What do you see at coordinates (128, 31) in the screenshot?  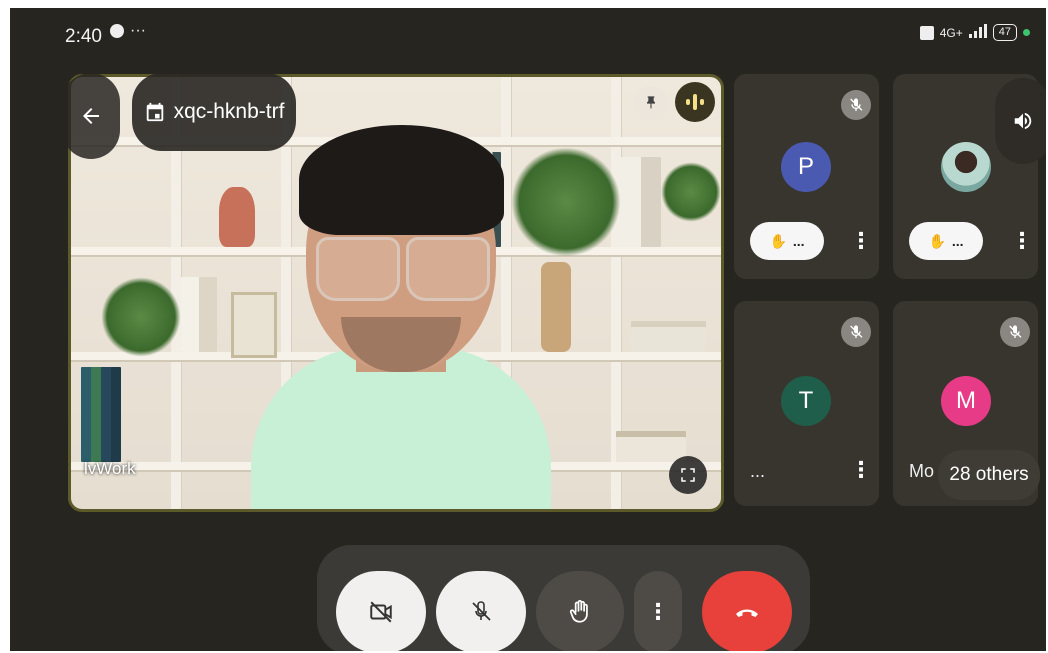 I see `status-icons-left: ···` at bounding box center [128, 31].